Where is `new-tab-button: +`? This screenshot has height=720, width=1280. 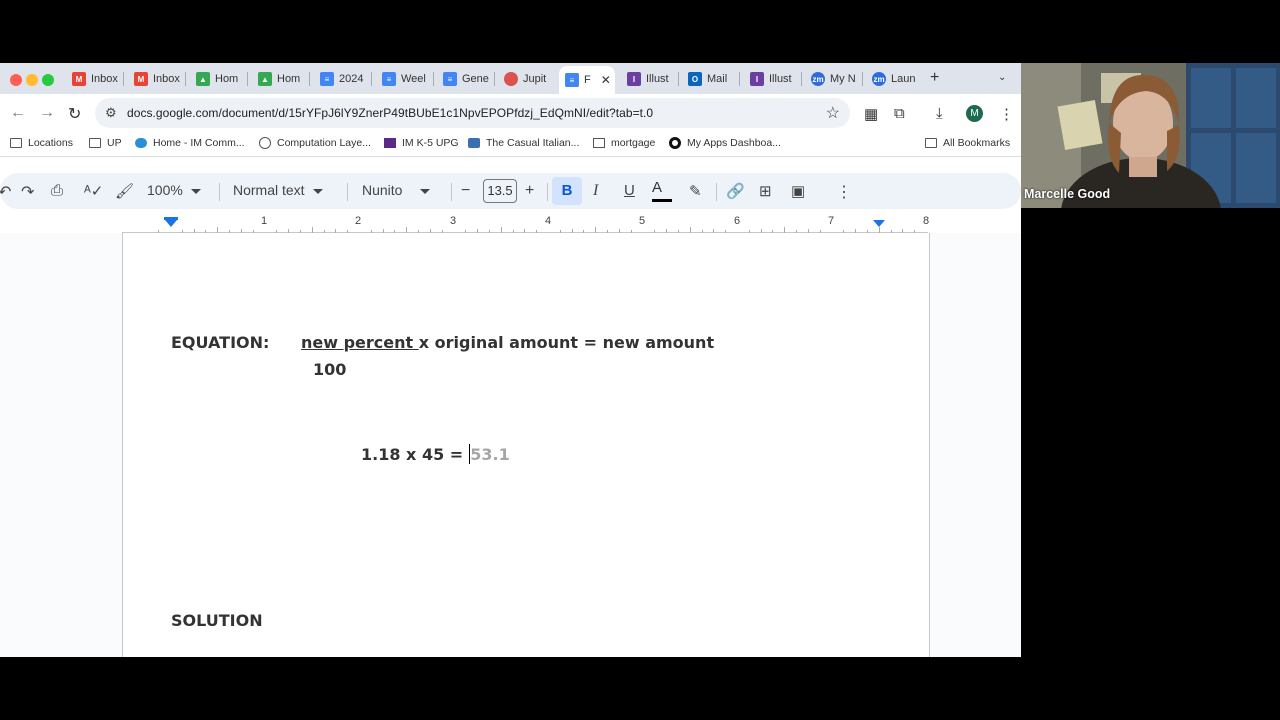
new-tab-button: + is located at coordinates (934, 78).